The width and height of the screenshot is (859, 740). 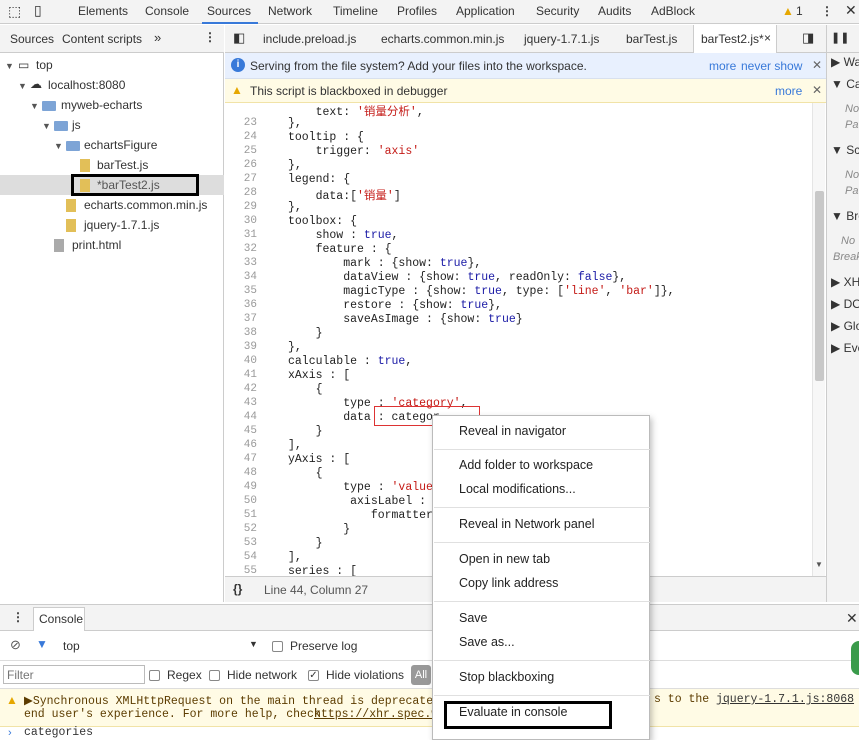 I want to click on clear-console-icon: ⊘, so click(x=15, y=645).